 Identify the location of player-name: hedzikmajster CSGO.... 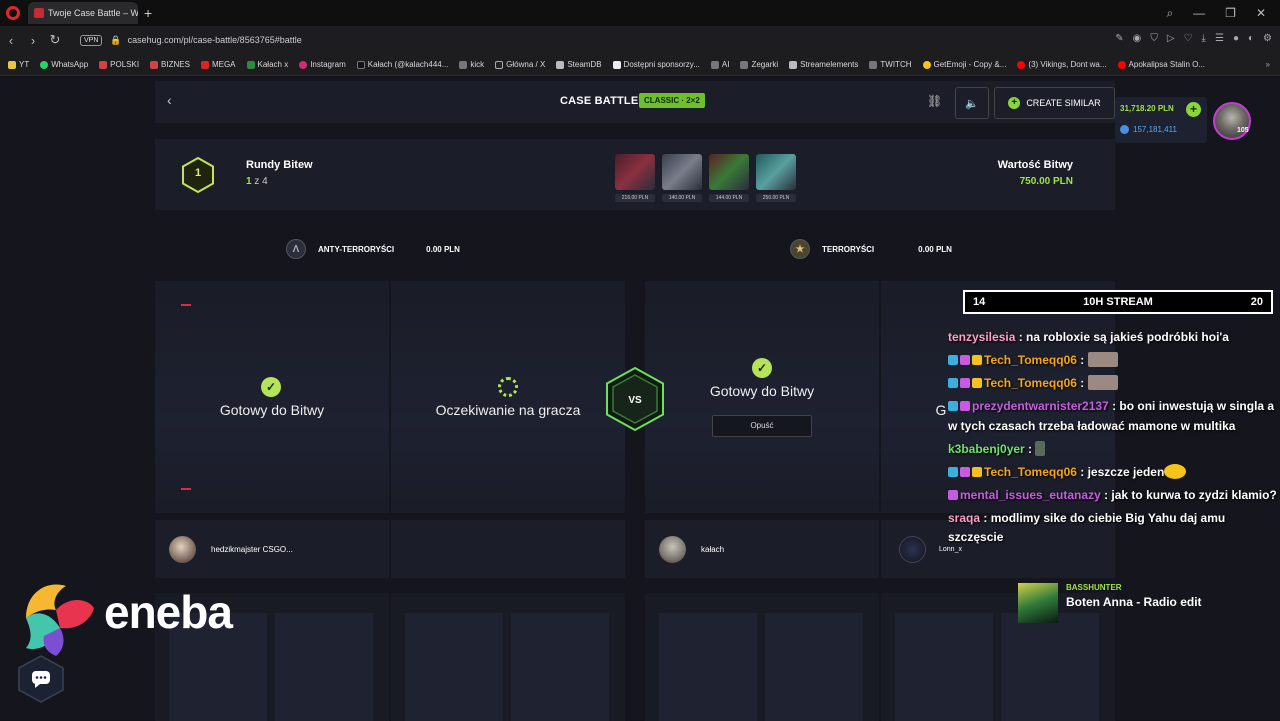
(252, 549).